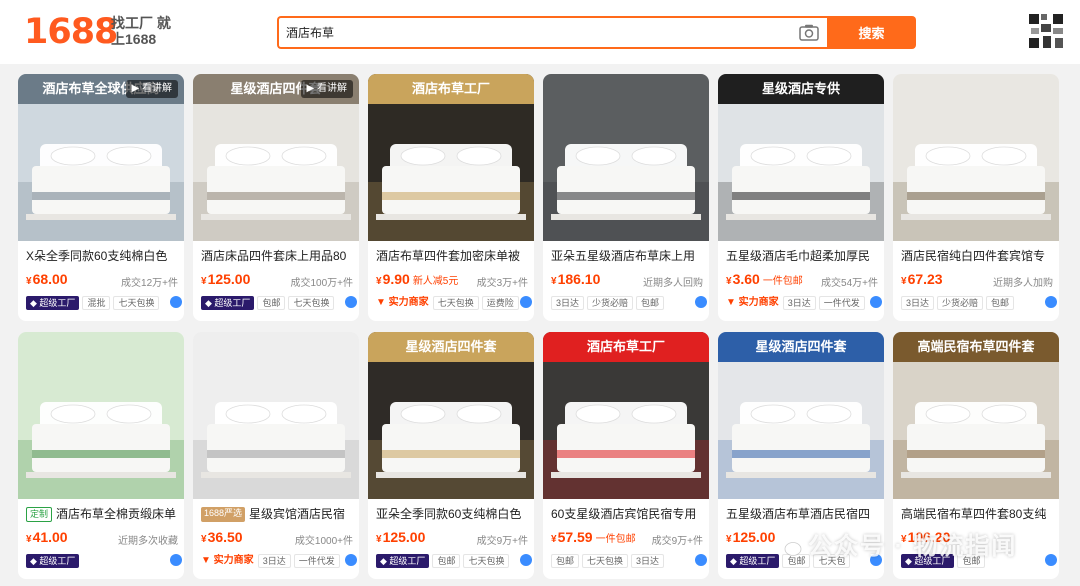 The height and width of the screenshot is (586, 1080). What do you see at coordinates (673, 283) in the screenshot?
I see `sales-count: 近期多人回购` at bounding box center [673, 283].